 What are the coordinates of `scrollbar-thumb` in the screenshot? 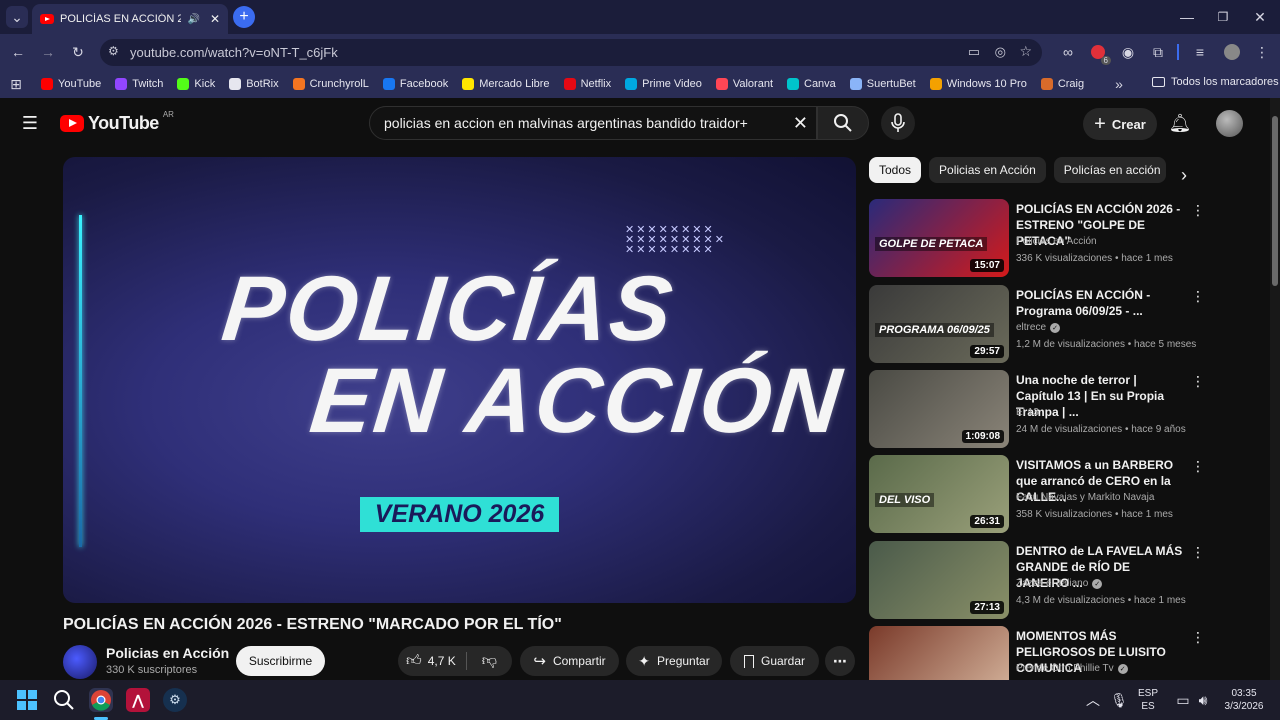 It's located at (1275, 201).